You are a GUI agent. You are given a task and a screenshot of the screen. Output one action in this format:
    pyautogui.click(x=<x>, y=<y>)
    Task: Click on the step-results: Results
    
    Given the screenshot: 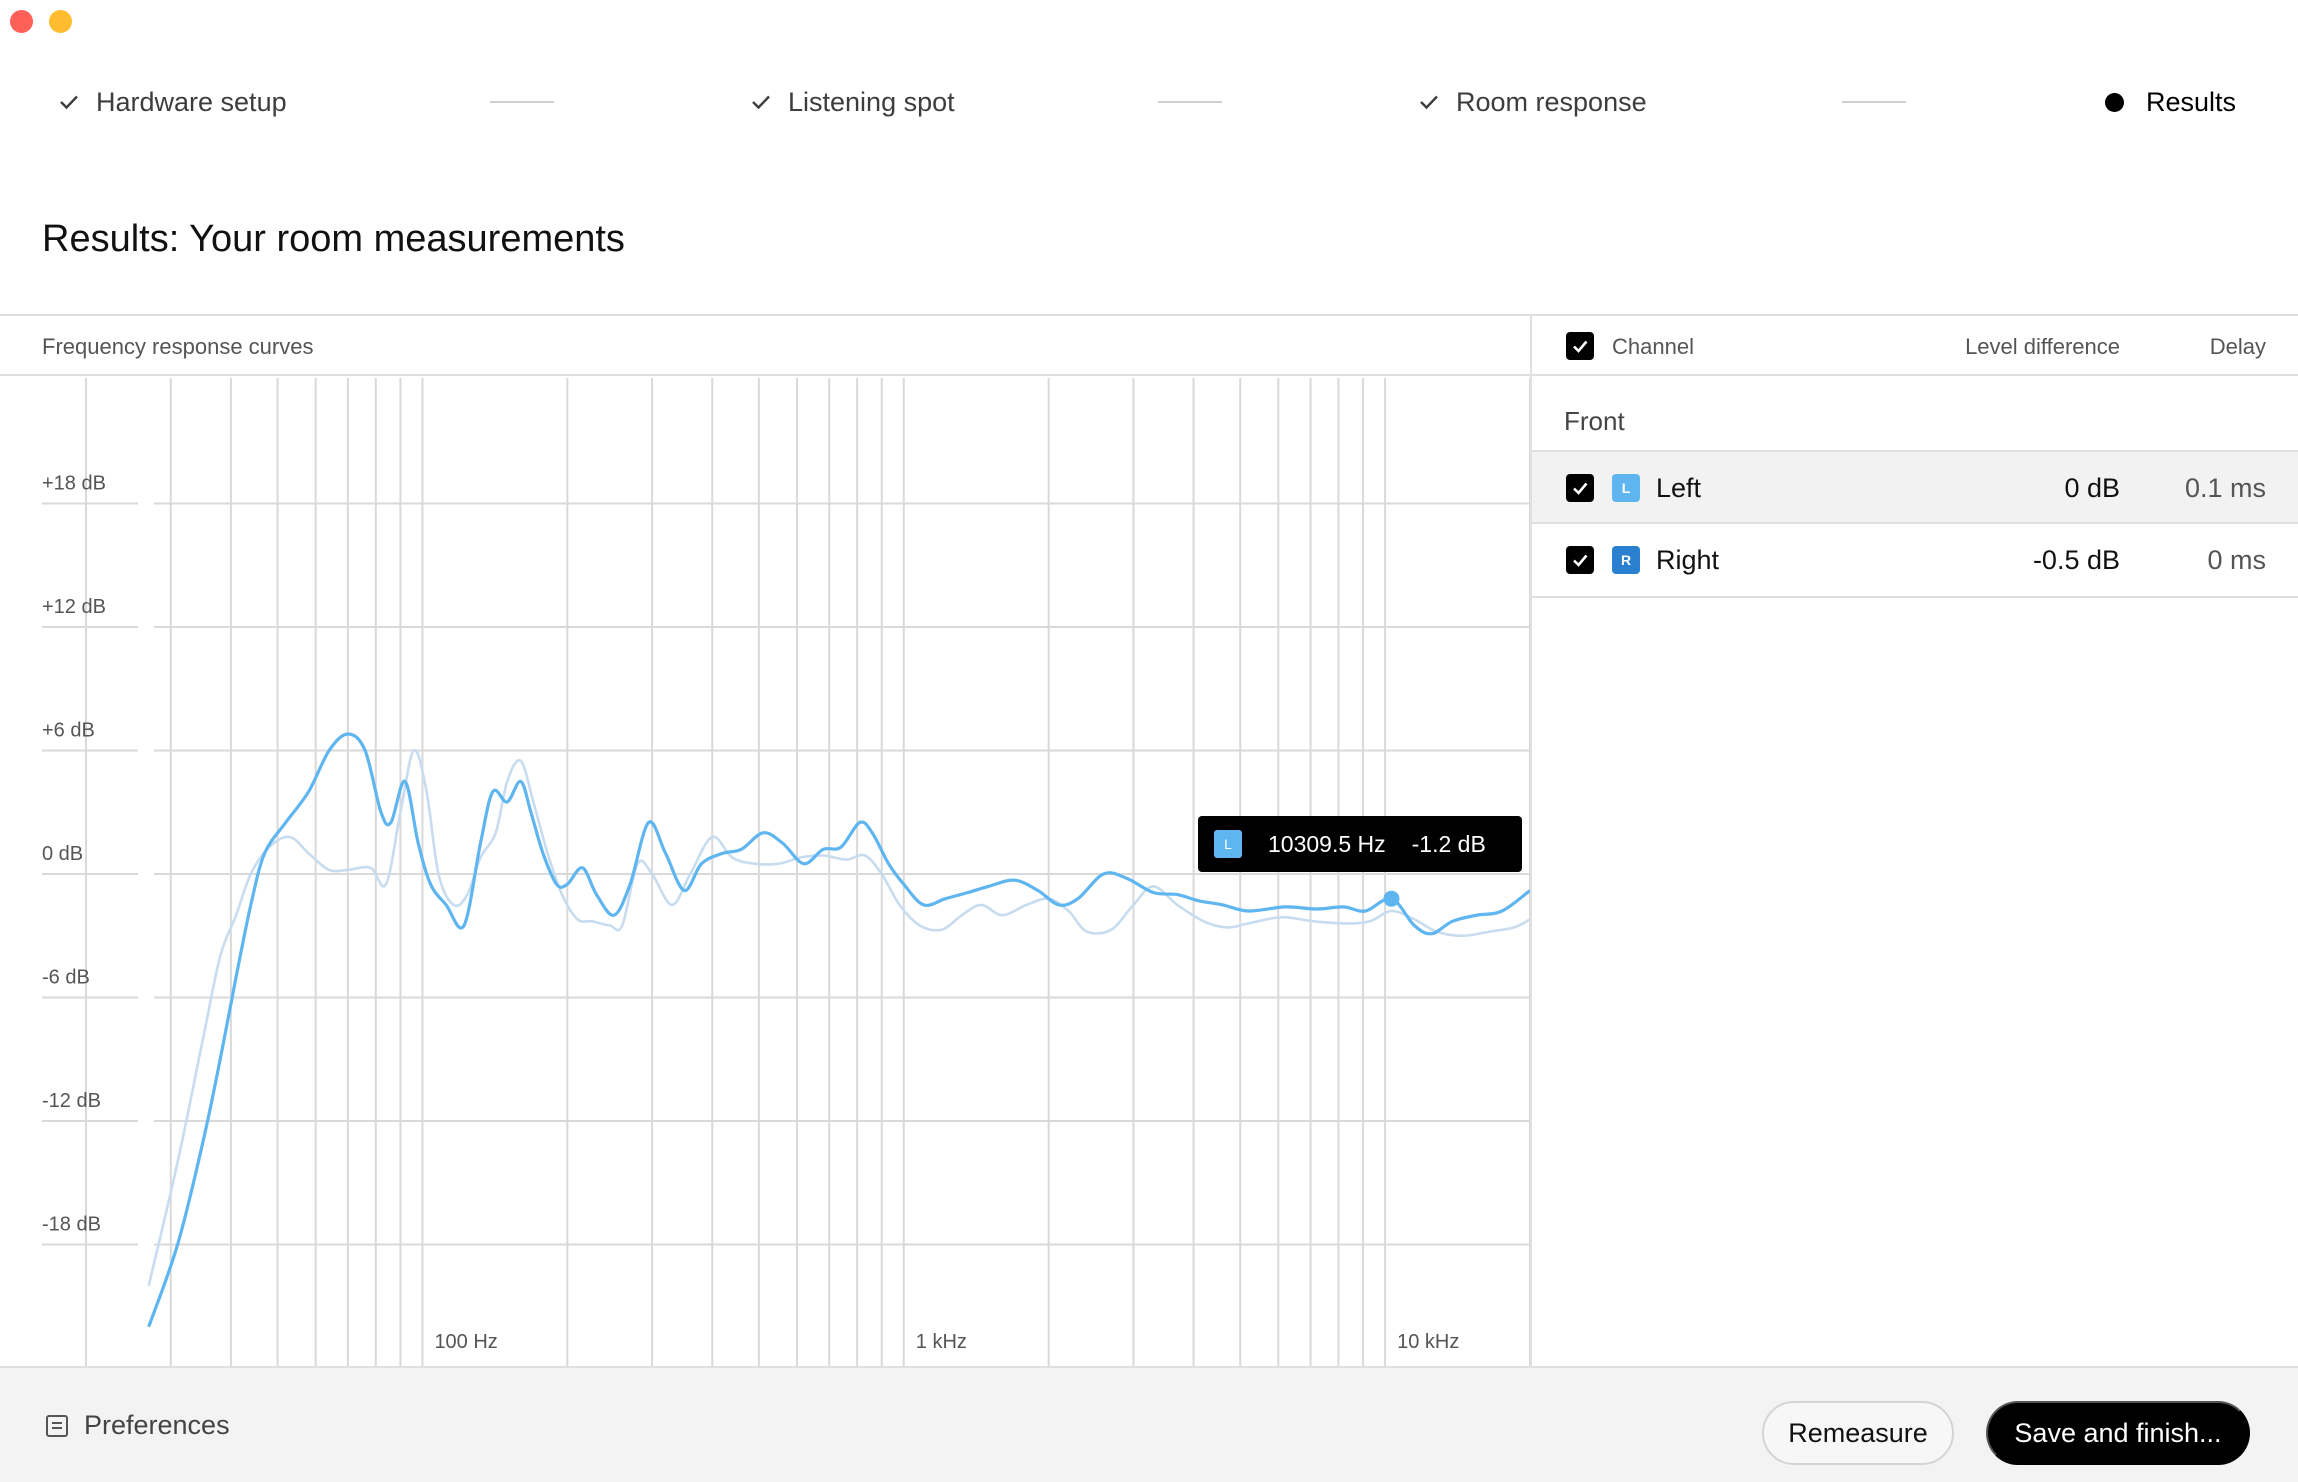 What is the action you would take?
    pyautogui.click(x=2170, y=102)
    